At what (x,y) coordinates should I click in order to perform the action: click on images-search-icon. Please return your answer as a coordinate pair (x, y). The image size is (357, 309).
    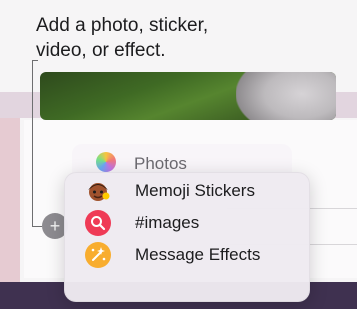
    Looking at the image, I should click on (98, 223).